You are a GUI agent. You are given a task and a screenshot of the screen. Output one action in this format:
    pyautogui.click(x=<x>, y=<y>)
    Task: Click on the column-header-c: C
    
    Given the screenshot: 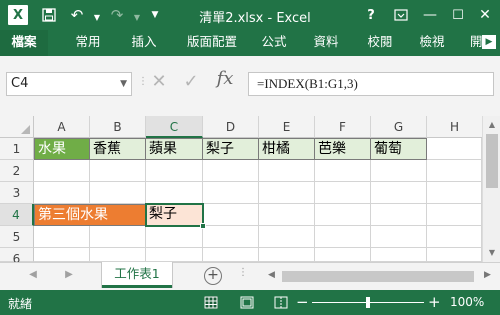 What is the action you would take?
    pyautogui.click(x=174, y=127)
    